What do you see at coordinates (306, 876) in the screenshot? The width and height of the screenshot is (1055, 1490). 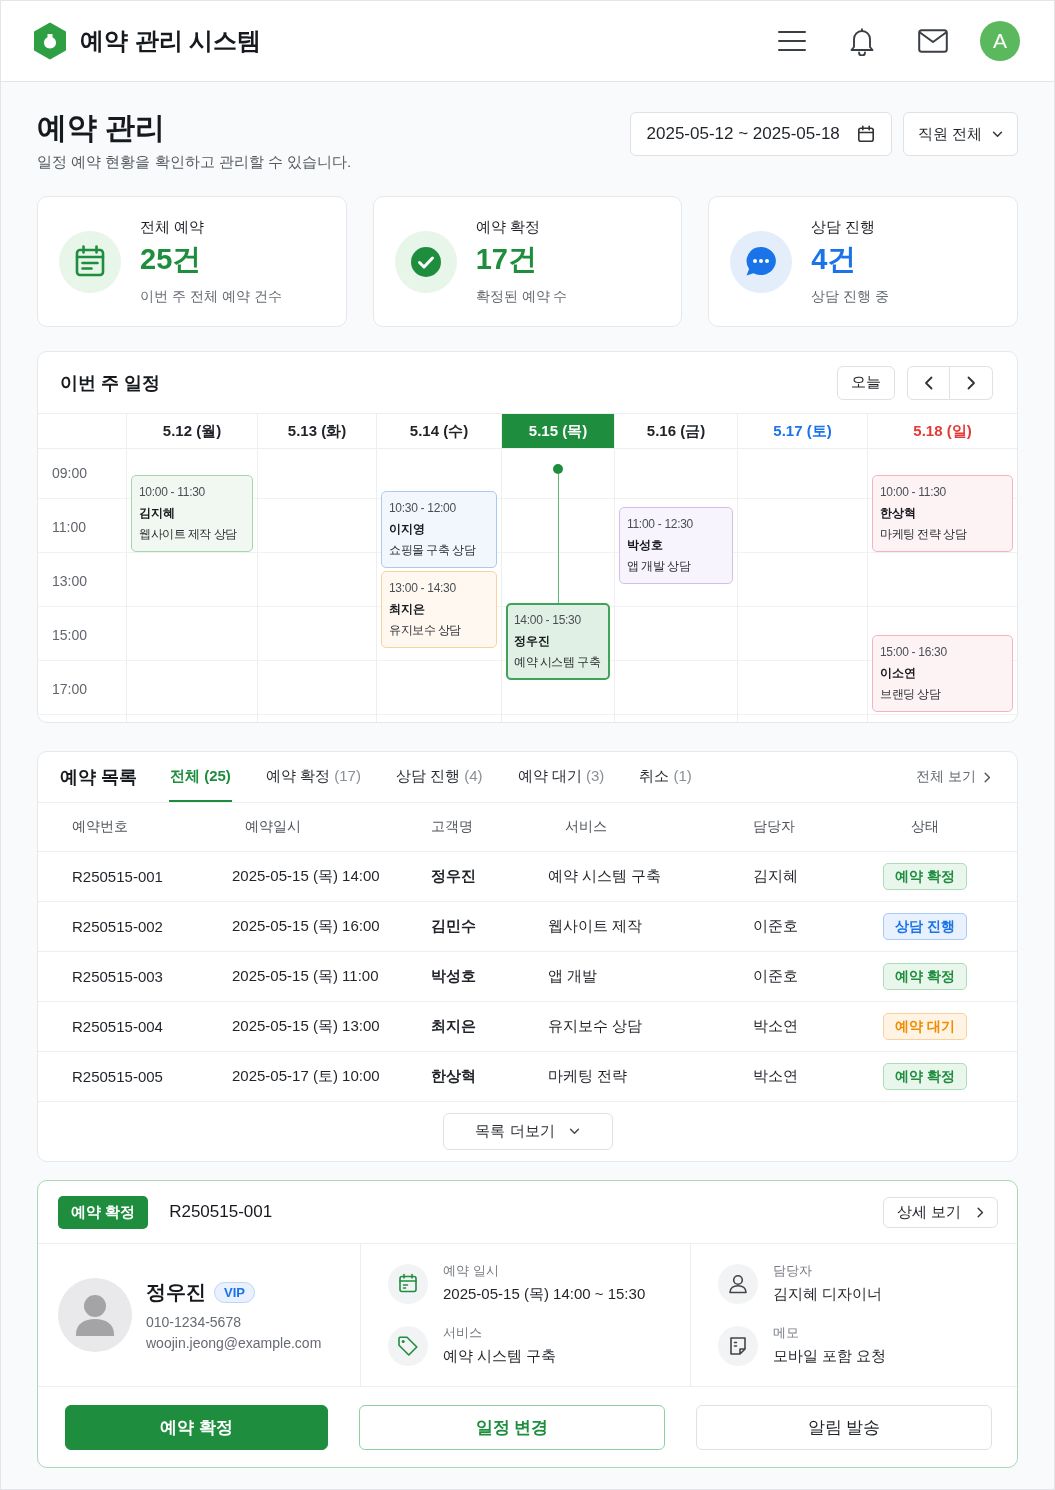 I see `table-cell-text: 2025-05-15 (목) 14:00` at bounding box center [306, 876].